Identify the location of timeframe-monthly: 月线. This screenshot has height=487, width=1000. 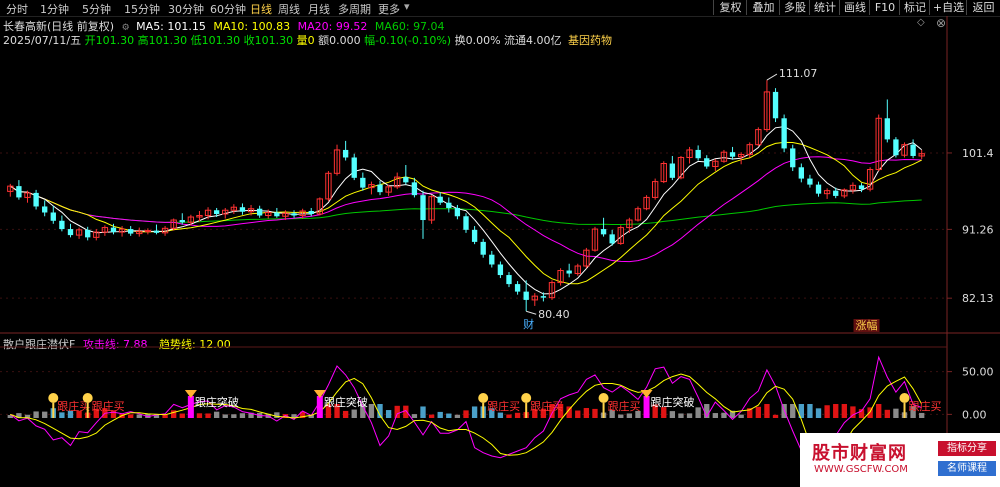
(319, 9).